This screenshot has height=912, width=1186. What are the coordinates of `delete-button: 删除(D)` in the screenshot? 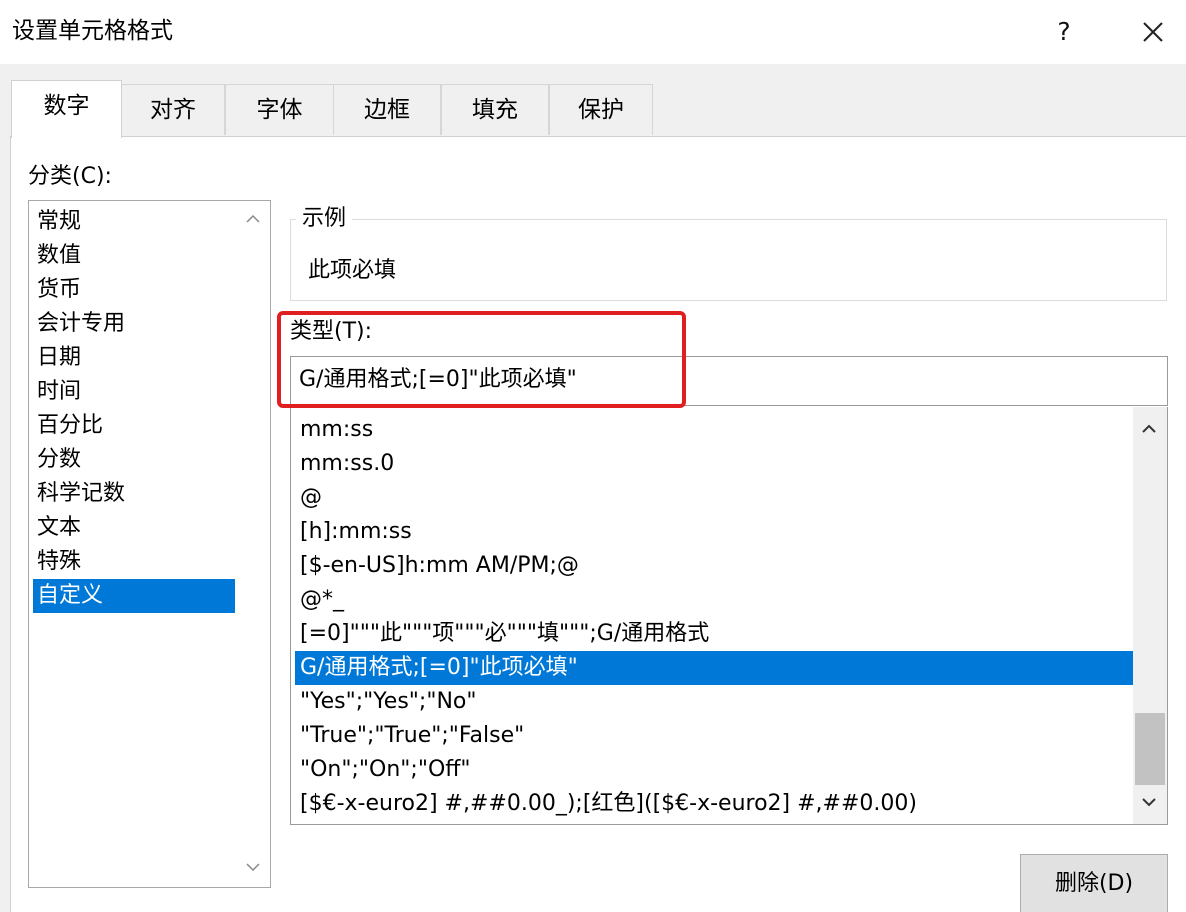 It's located at (1094, 883).